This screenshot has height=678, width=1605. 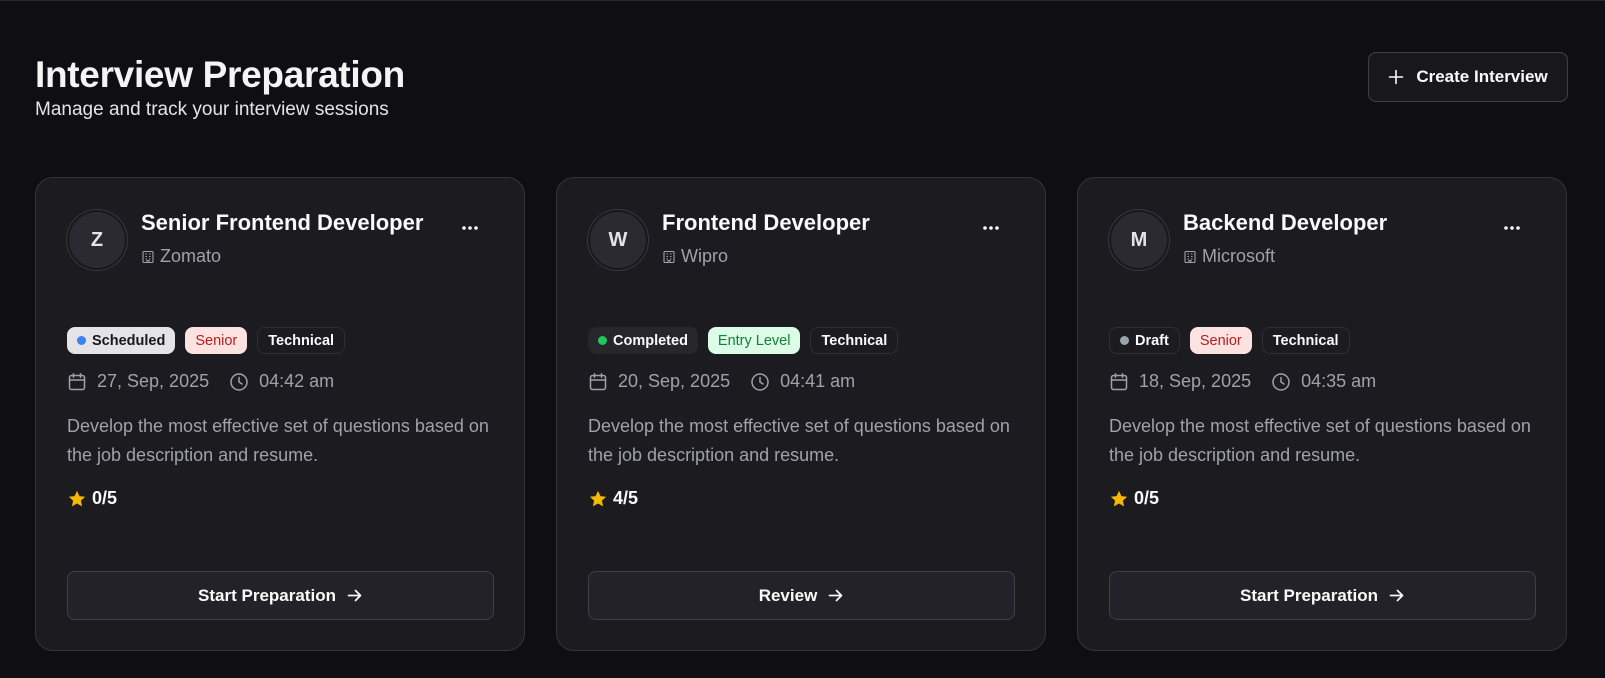 I want to click on create-interview-label: Create Interview, so click(x=1482, y=76).